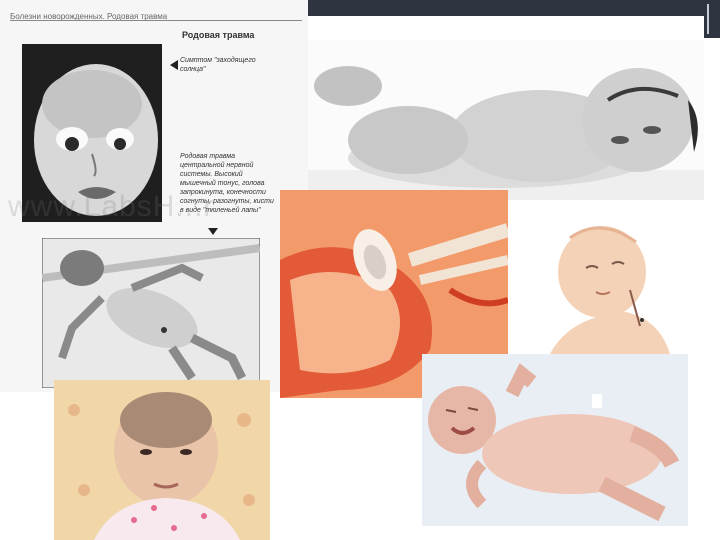 Image resolution: width=720 pixels, height=540 pixels. I want to click on slide-top-bar, so click(480, 8).